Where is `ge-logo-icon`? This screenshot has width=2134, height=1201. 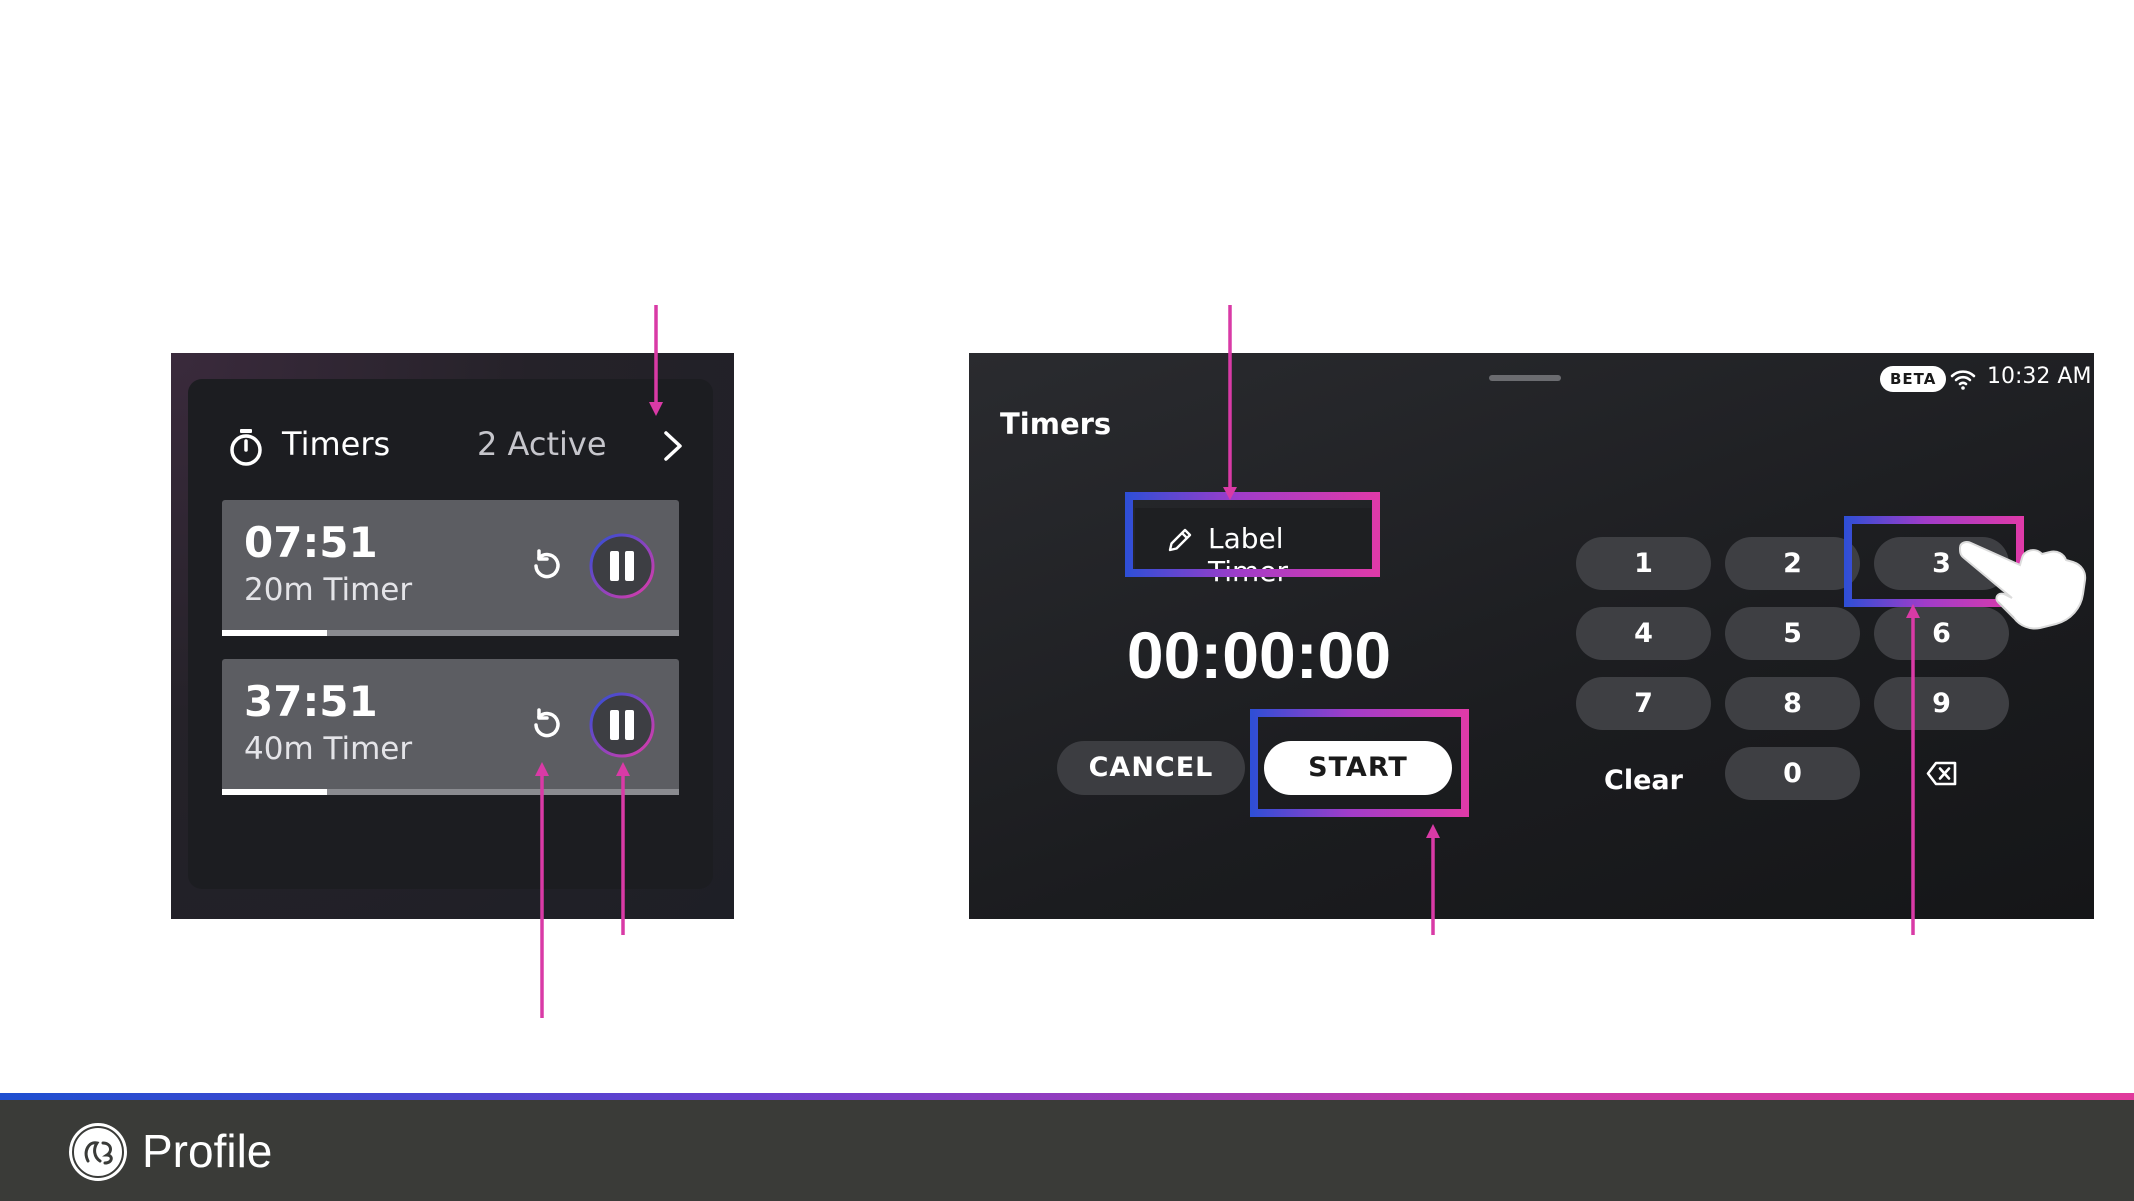
ge-logo-icon is located at coordinates (98, 1152).